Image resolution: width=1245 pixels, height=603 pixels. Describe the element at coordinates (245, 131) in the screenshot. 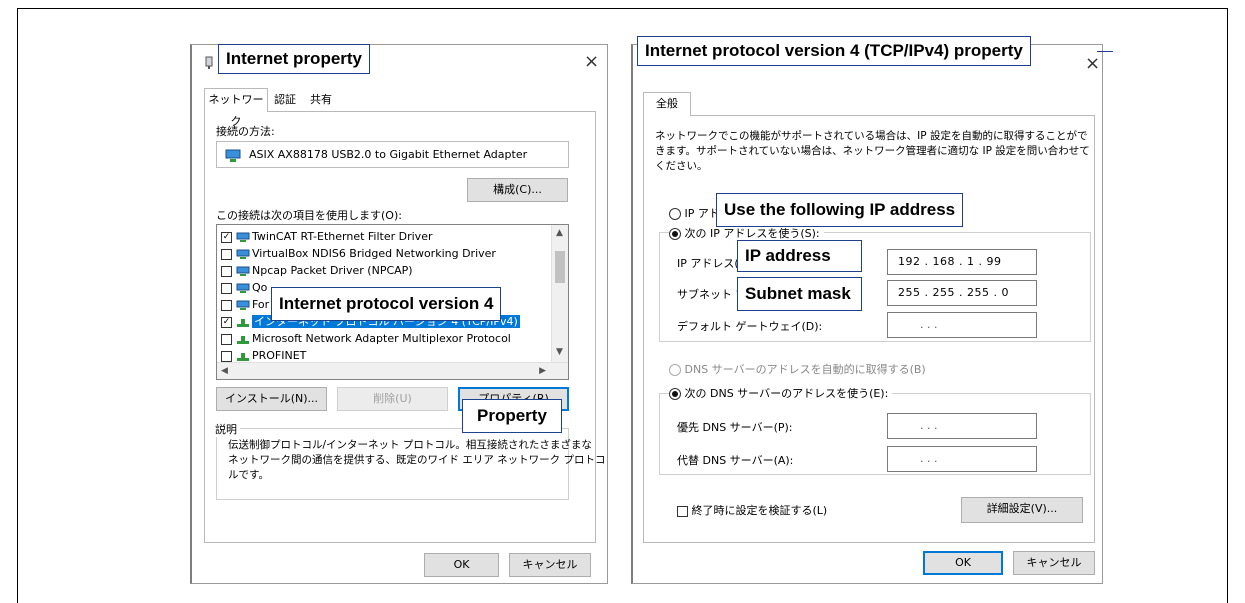

I see `connect-using-label: 接続の方法:` at that location.